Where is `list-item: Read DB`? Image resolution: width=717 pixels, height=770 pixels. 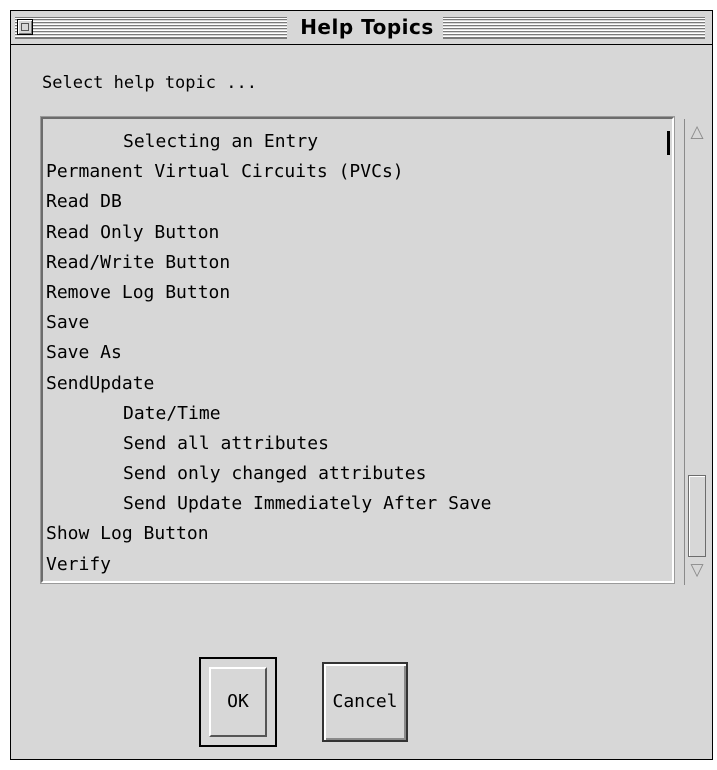
list-item: Read DB is located at coordinates (357, 202).